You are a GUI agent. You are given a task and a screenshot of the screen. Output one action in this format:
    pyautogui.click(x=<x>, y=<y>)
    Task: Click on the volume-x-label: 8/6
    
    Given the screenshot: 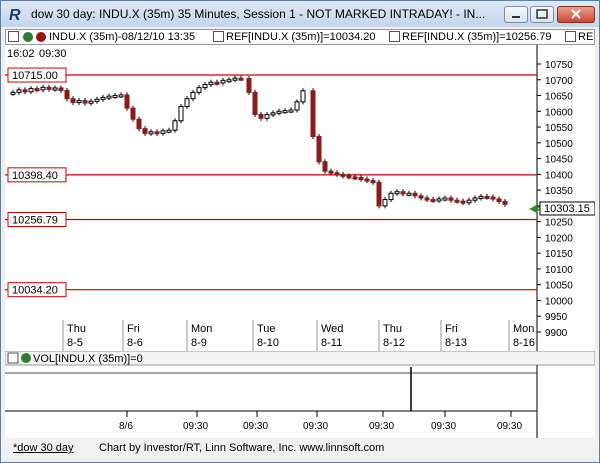 What is the action you would take?
    pyautogui.click(x=126, y=426)
    